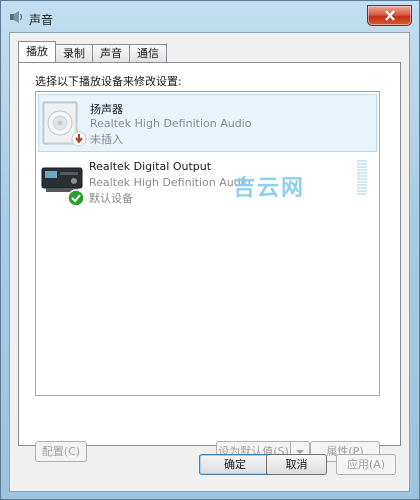 The image size is (420, 500). I want to click on watermark-text: 吉云网, so click(269, 188).